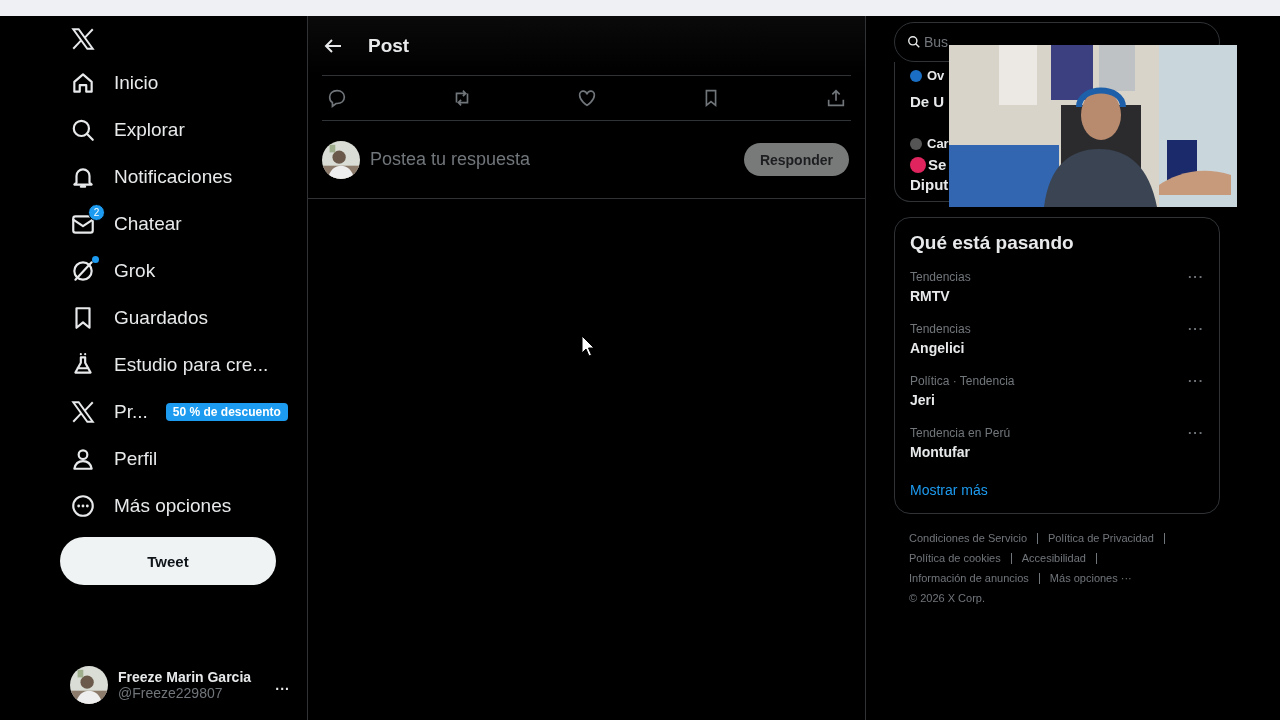  Describe the element at coordinates (83, 505) in the screenshot. I see `more-circle-icon` at that location.